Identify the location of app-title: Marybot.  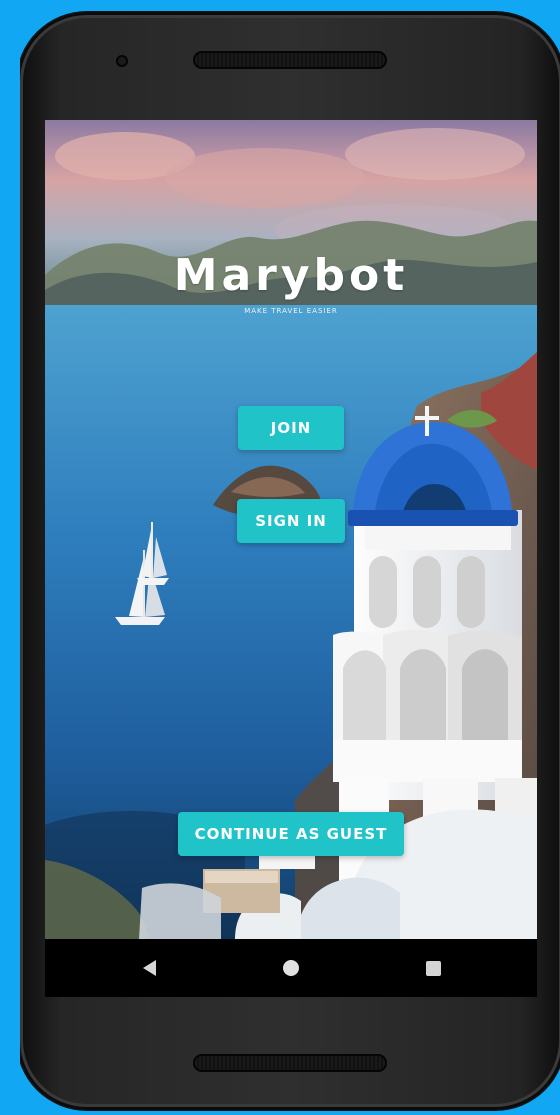
(291, 275).